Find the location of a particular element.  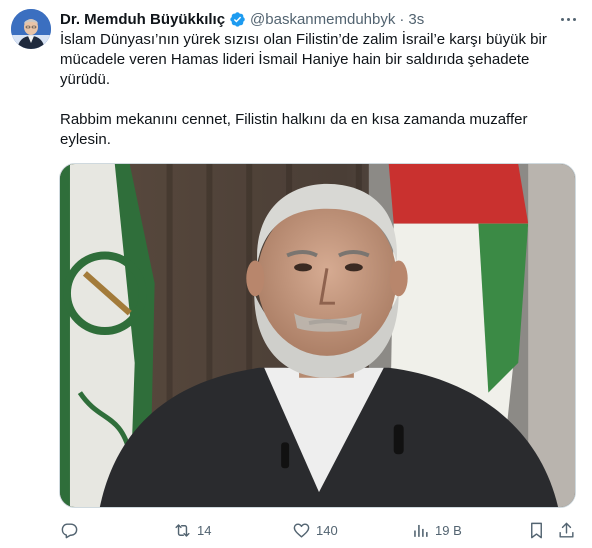

avatar-image is located at coordinates (31, 29).